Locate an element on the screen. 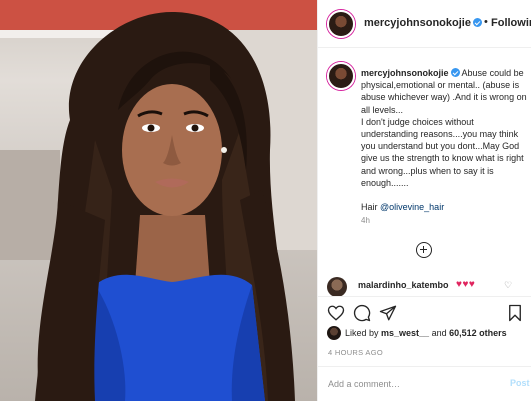 Image resolution: width=531 pixels, height=401 pixels. comment-input is located at coordinates (408, 384).